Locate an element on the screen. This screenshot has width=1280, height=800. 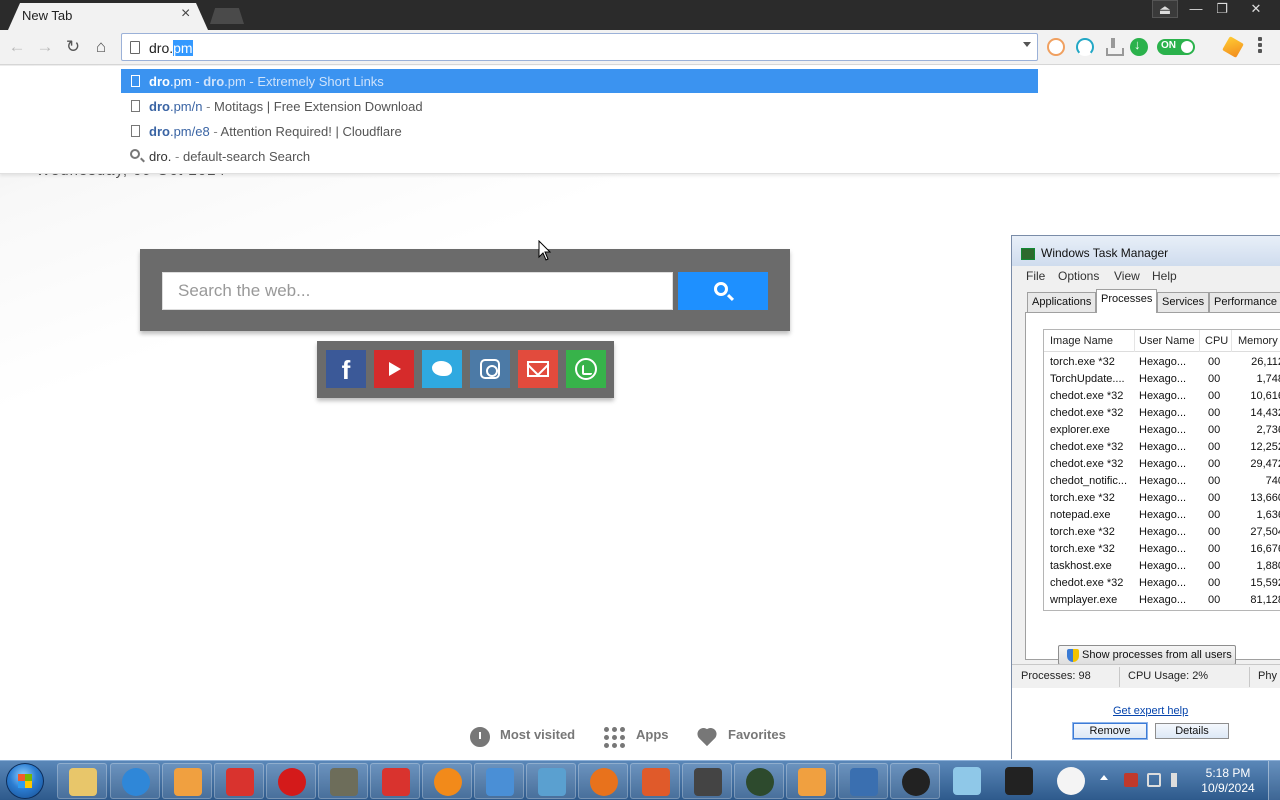
taskbar-app-globe is located at coordinates (863, 781).